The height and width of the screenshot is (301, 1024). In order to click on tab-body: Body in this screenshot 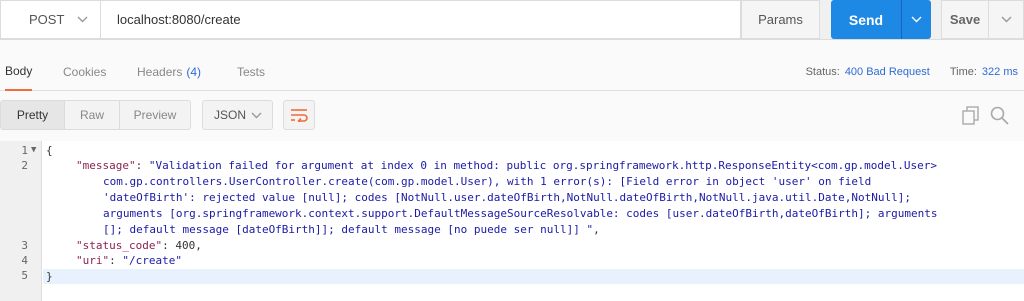, I will do `click(19, 72)`.